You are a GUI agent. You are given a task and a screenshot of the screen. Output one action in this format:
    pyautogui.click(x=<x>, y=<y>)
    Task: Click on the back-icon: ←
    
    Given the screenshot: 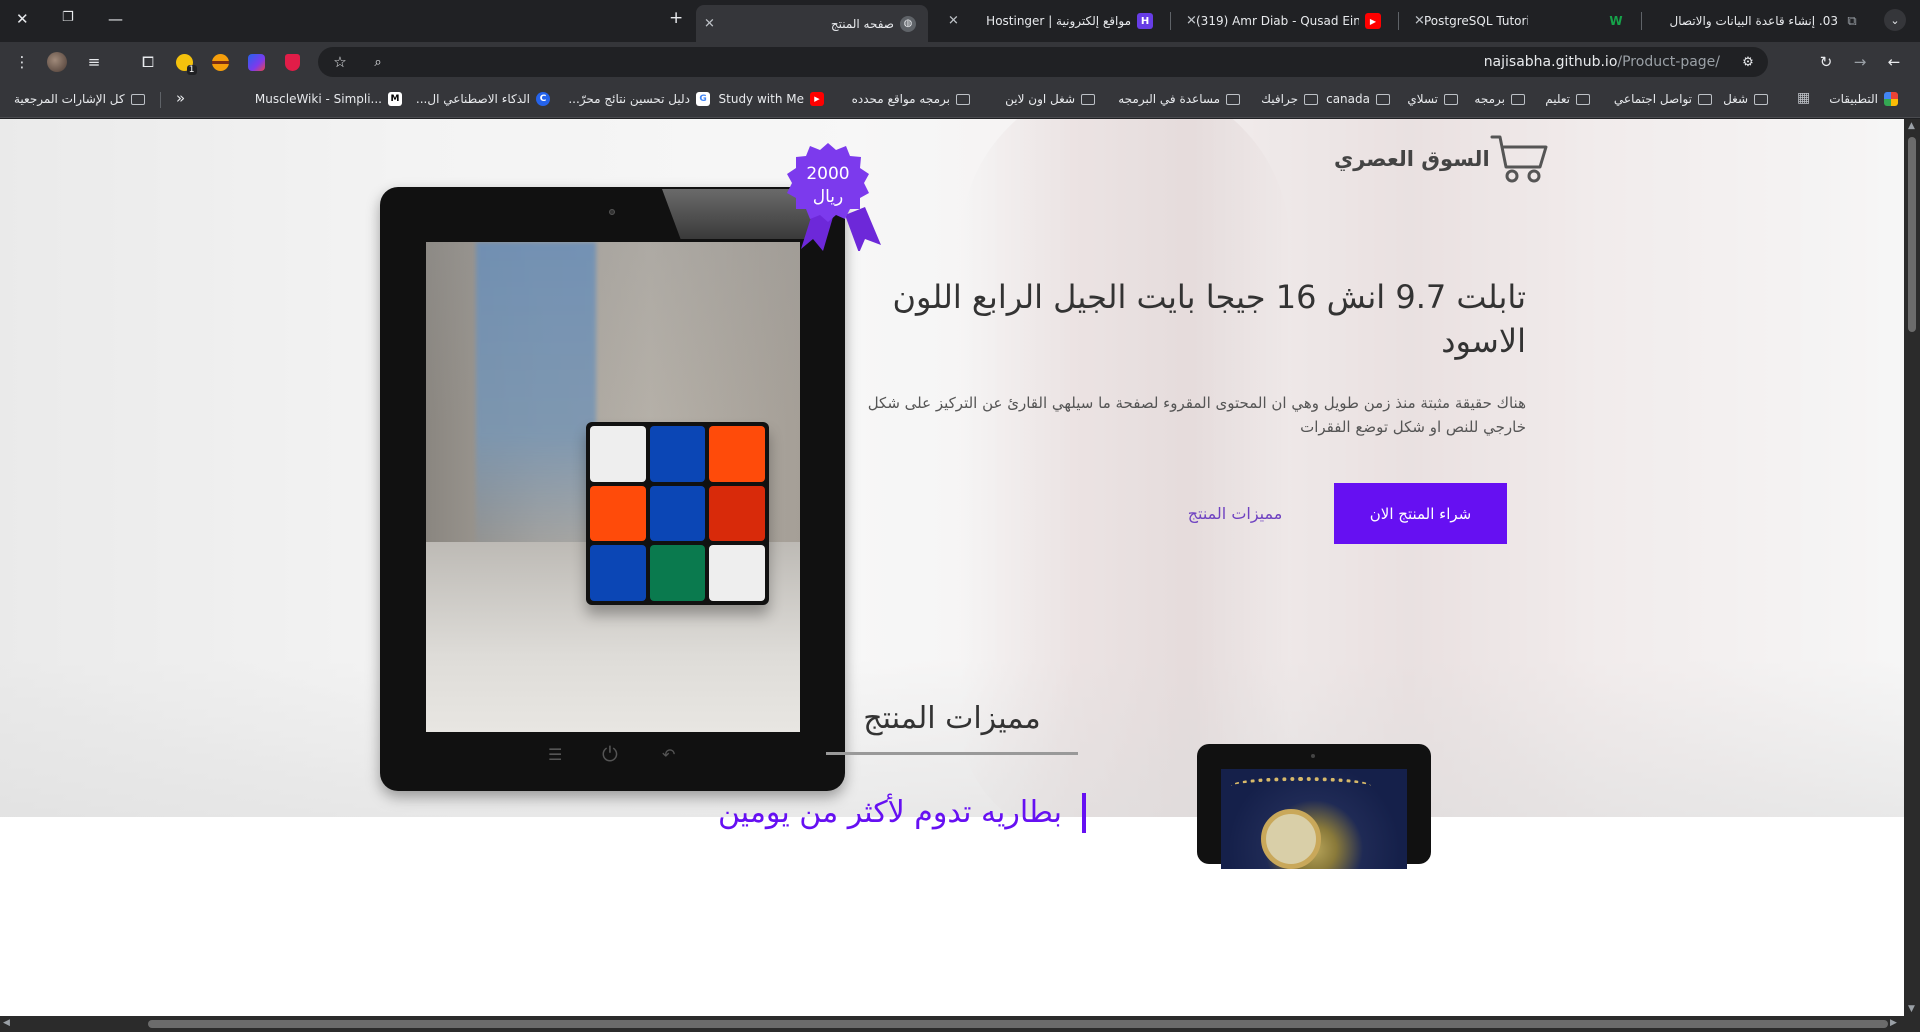 What is the action you would take?
    pyautogui.click(x=1894, y=62)
    